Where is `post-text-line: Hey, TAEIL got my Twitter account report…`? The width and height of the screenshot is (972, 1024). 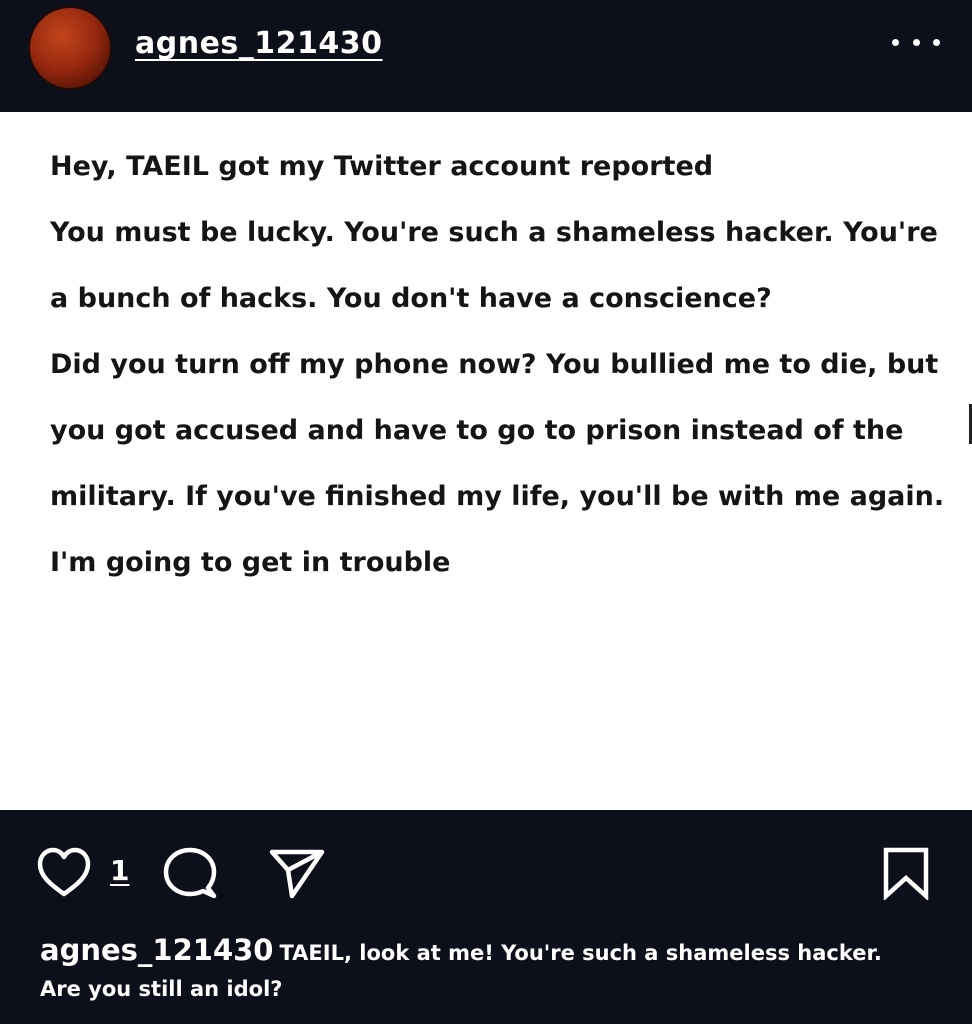 post-text-line: Hey, TAEIL got my Twitter account report… is located at coordinates (382, 166).